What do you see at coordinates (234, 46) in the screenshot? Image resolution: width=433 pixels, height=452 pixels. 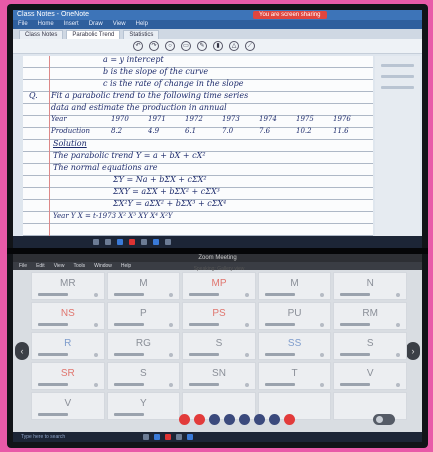 I see `shapes-icon: △` at bounding box center [234, 46].